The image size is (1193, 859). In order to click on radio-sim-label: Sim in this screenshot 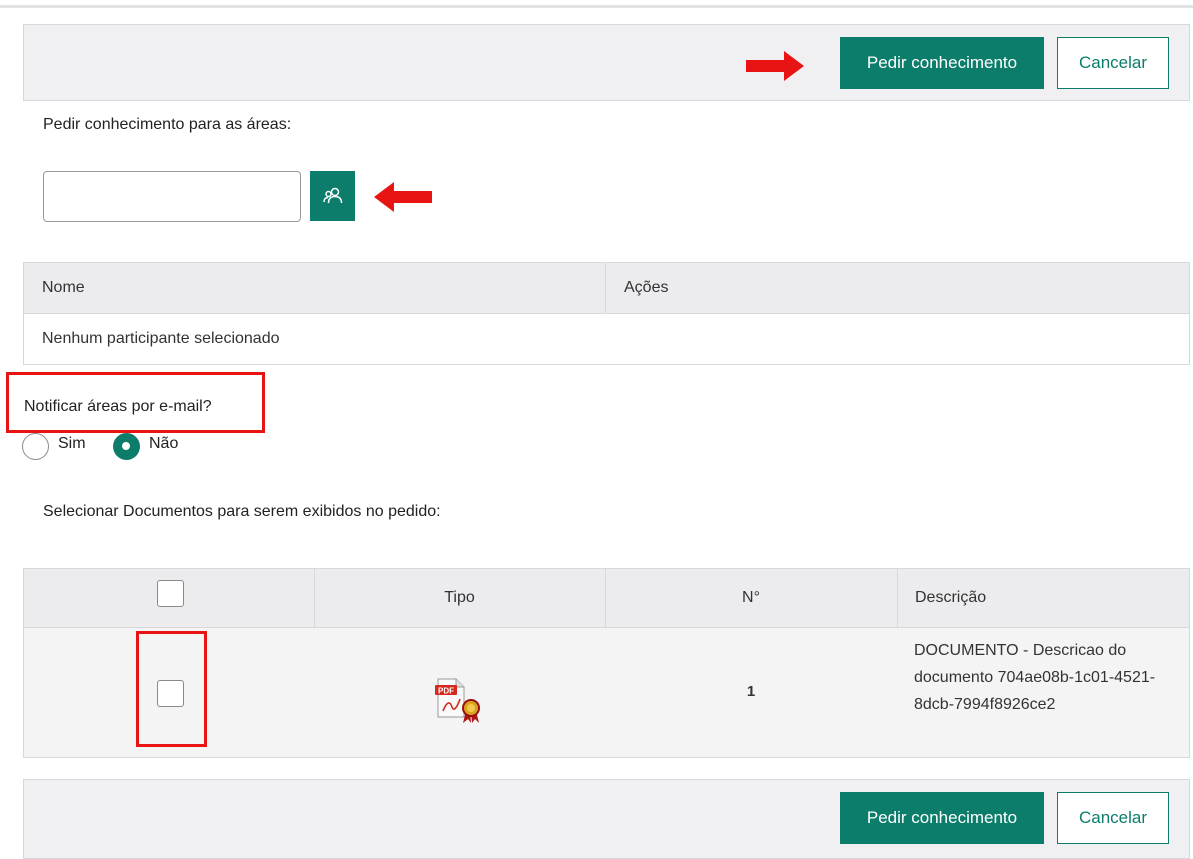, I will do `click(72, 443)`.